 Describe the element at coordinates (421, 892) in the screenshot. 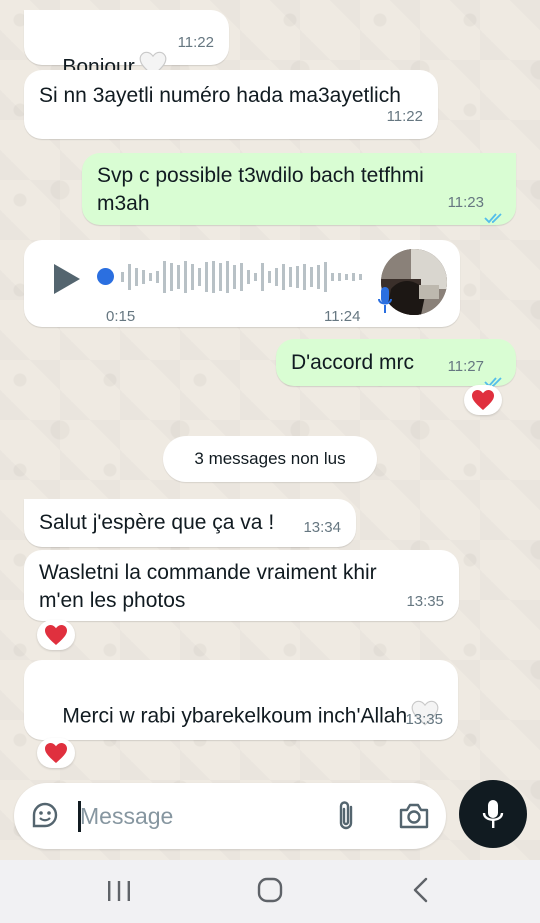

I see `back-icon` at that location.